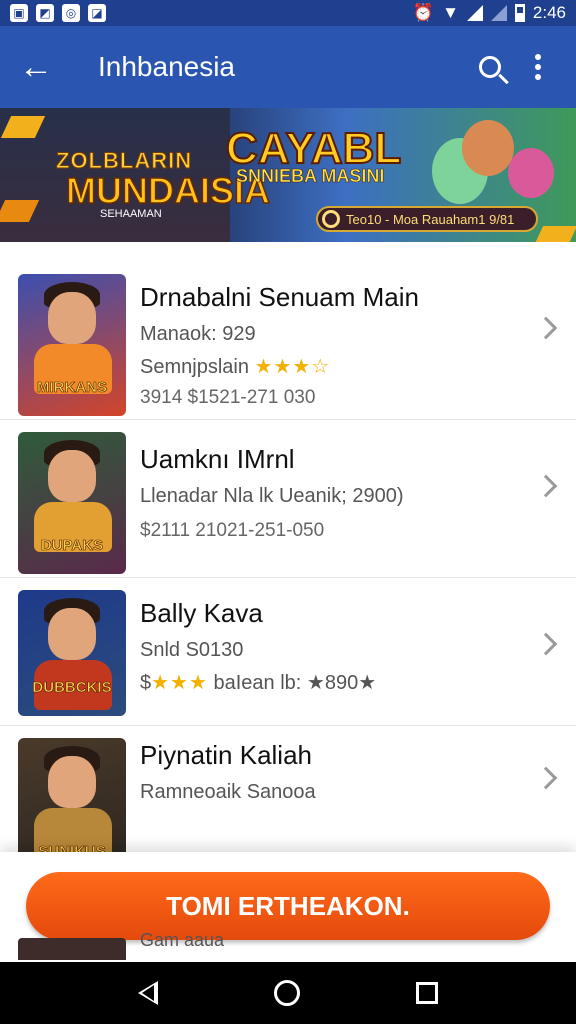 This screenshot has height=1024, width=576. Describe the element at coordinates (228, 397) in the screenshot. I see `game-meta-3: 3914 $1521-271 030` at that location.